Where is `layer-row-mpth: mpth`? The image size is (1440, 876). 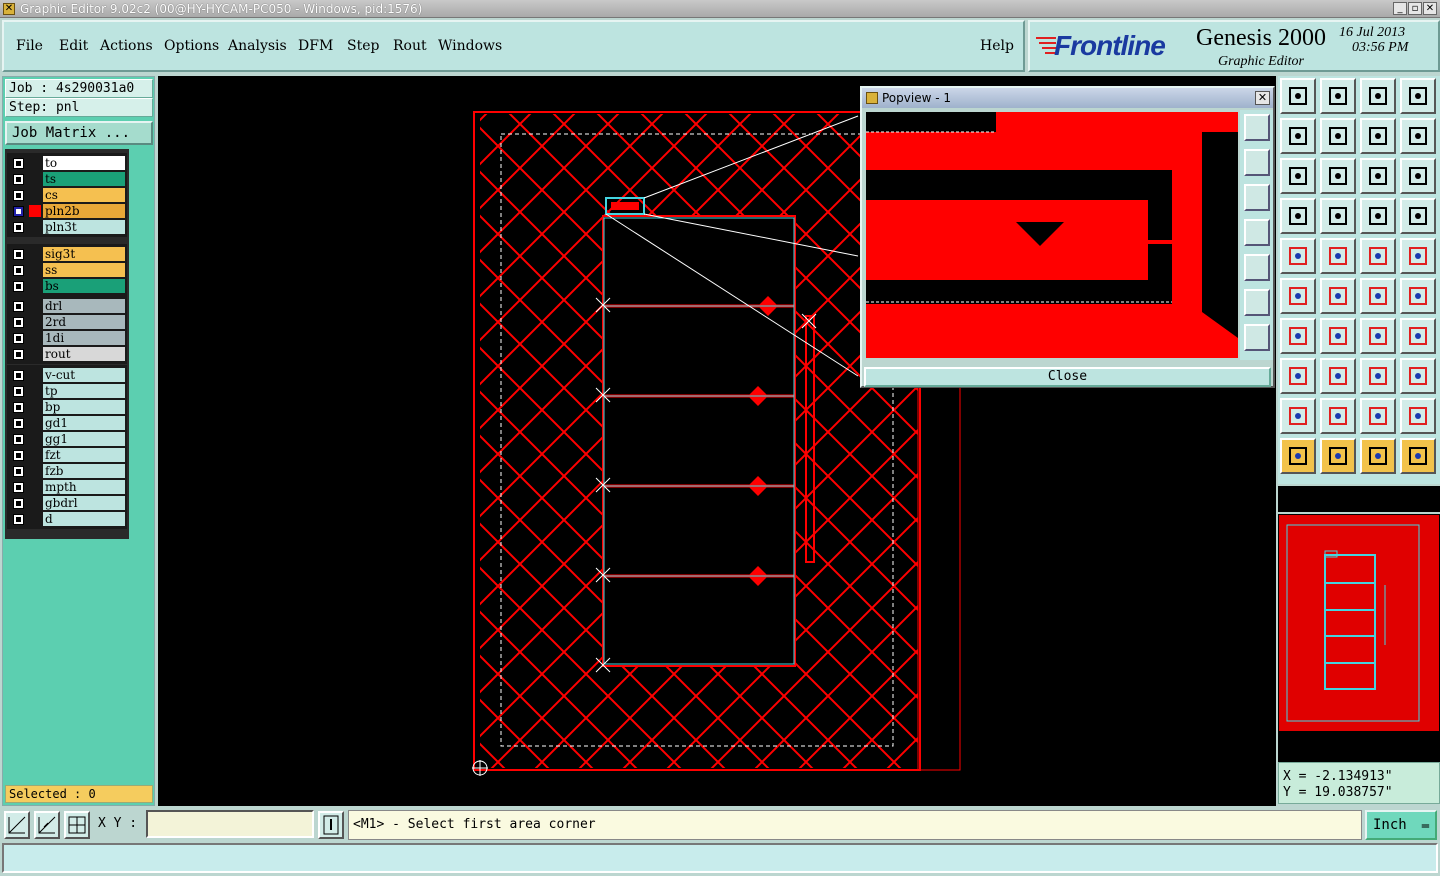
layer-row-mpth: mpth is located at coordinates (67, 487).